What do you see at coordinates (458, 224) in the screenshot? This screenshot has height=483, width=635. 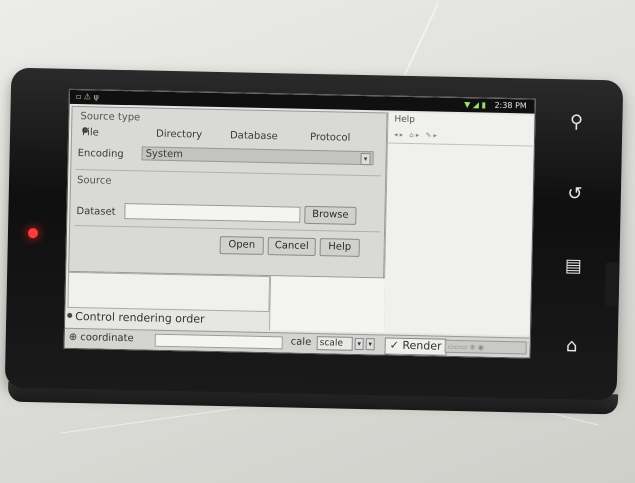 I see `help-pane: Help ◂▸ ⌂▸ ✎▸` at bounding box center [458, 224].